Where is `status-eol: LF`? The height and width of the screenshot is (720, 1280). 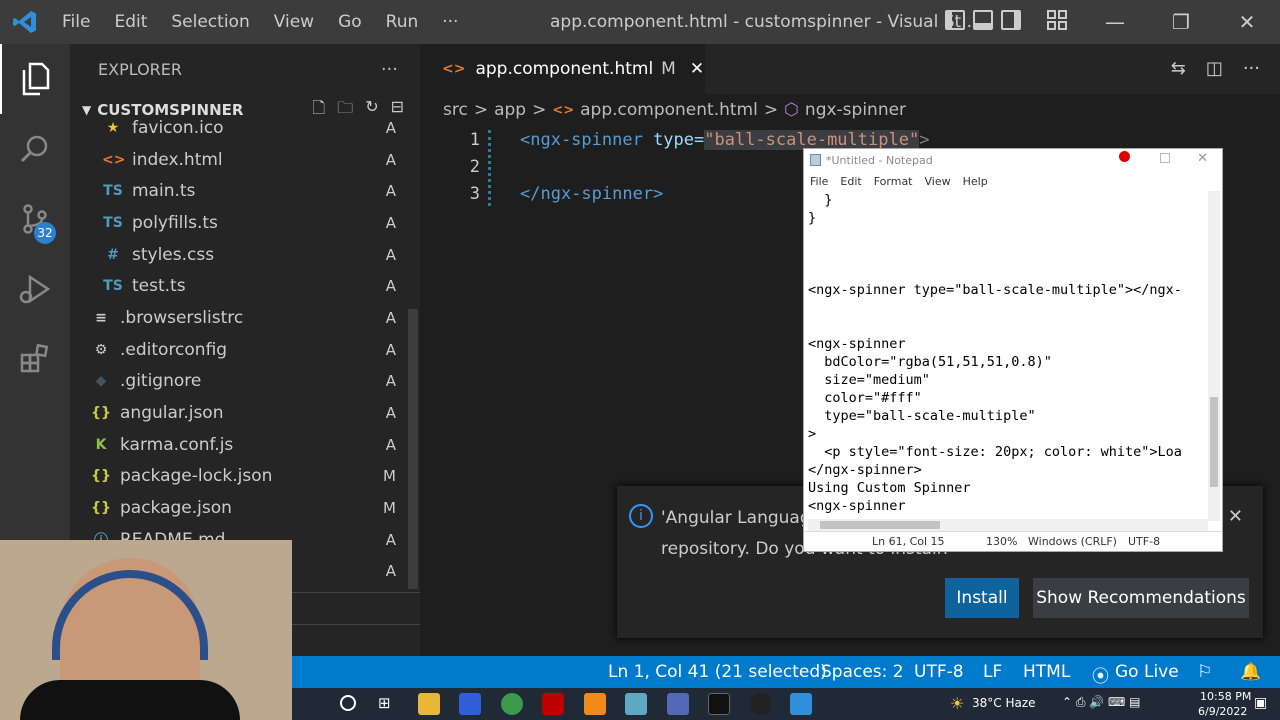
status-eol: LF is located at coordinates (992, 672).